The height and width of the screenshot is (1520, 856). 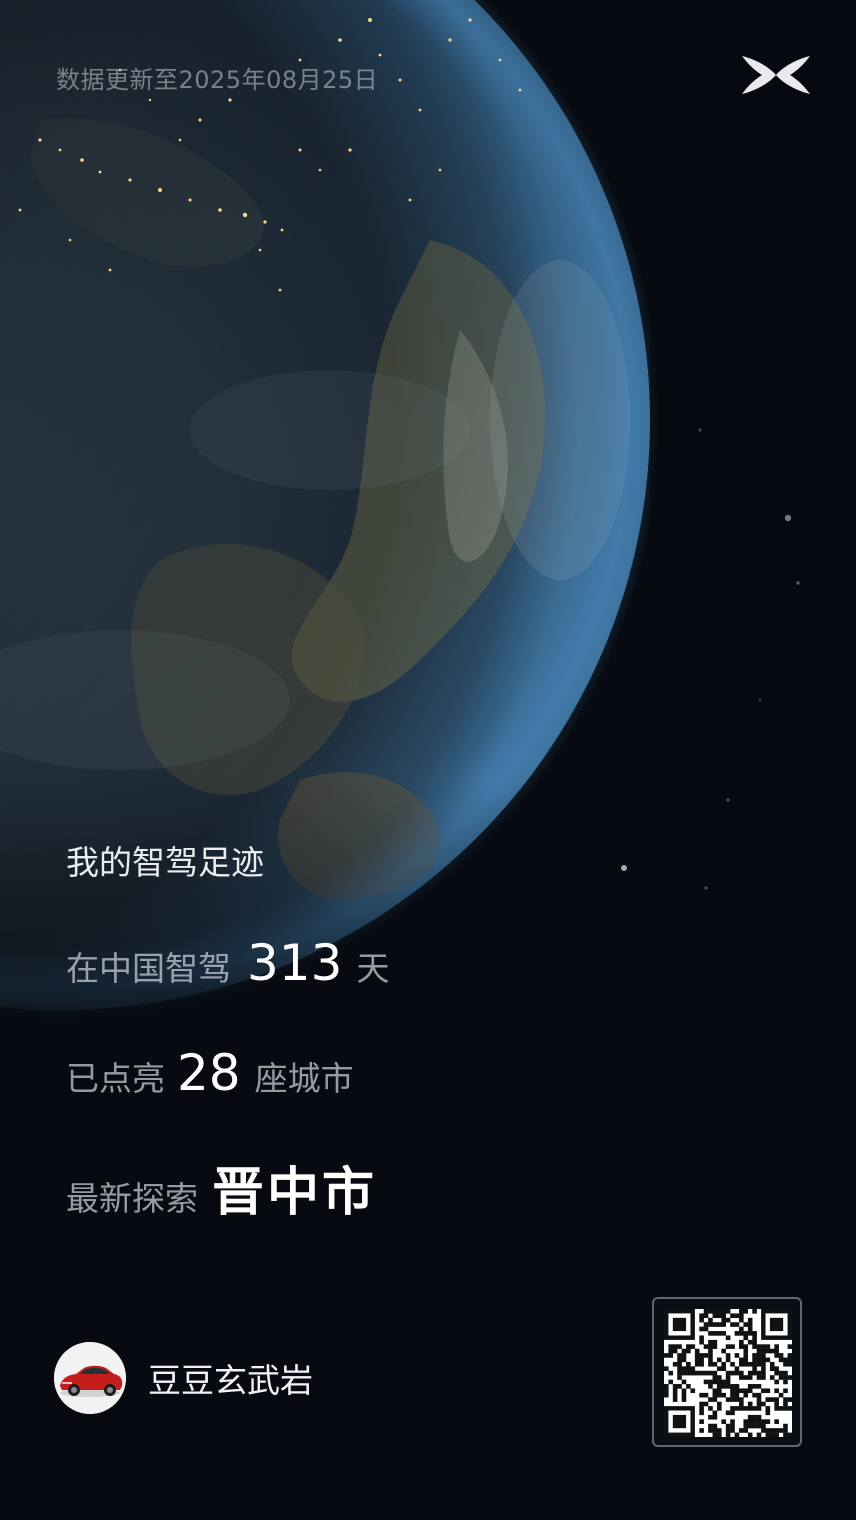 I want to click on qr-code-icon, so click(x=728, y=1373).